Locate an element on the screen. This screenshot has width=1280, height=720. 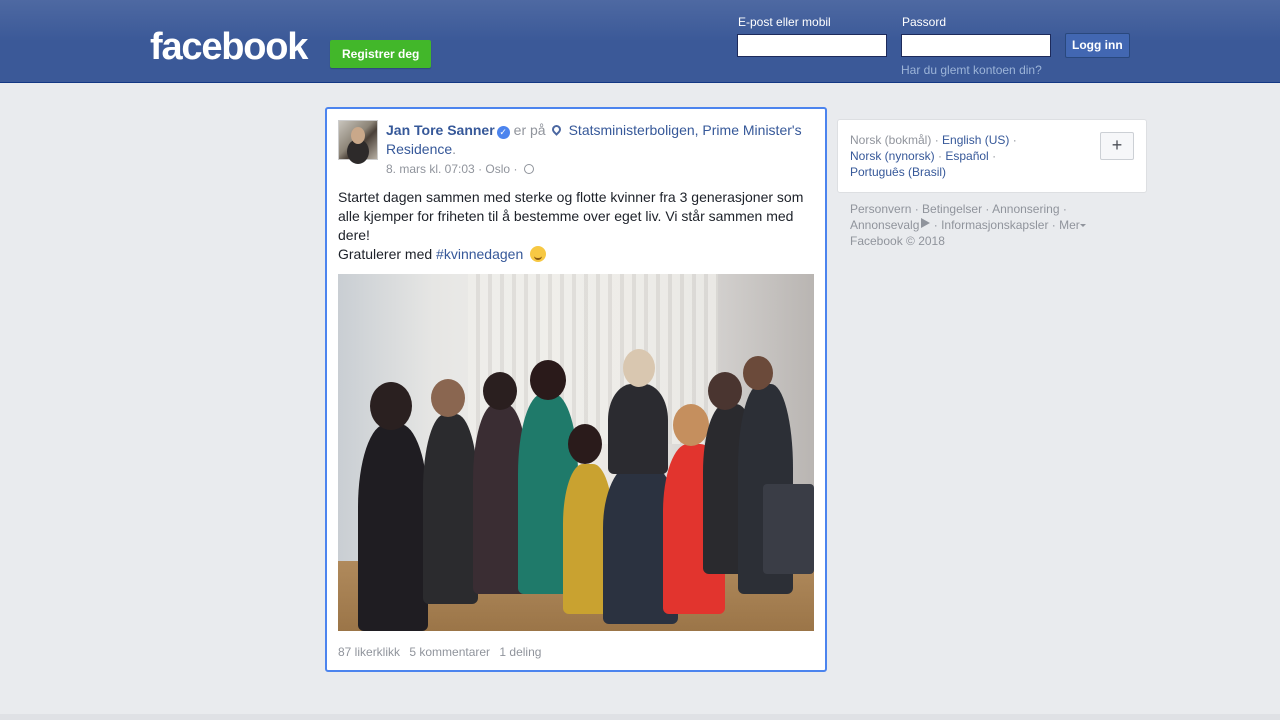
shares-count-link: 1 deling is located at coordinates (520, 652).